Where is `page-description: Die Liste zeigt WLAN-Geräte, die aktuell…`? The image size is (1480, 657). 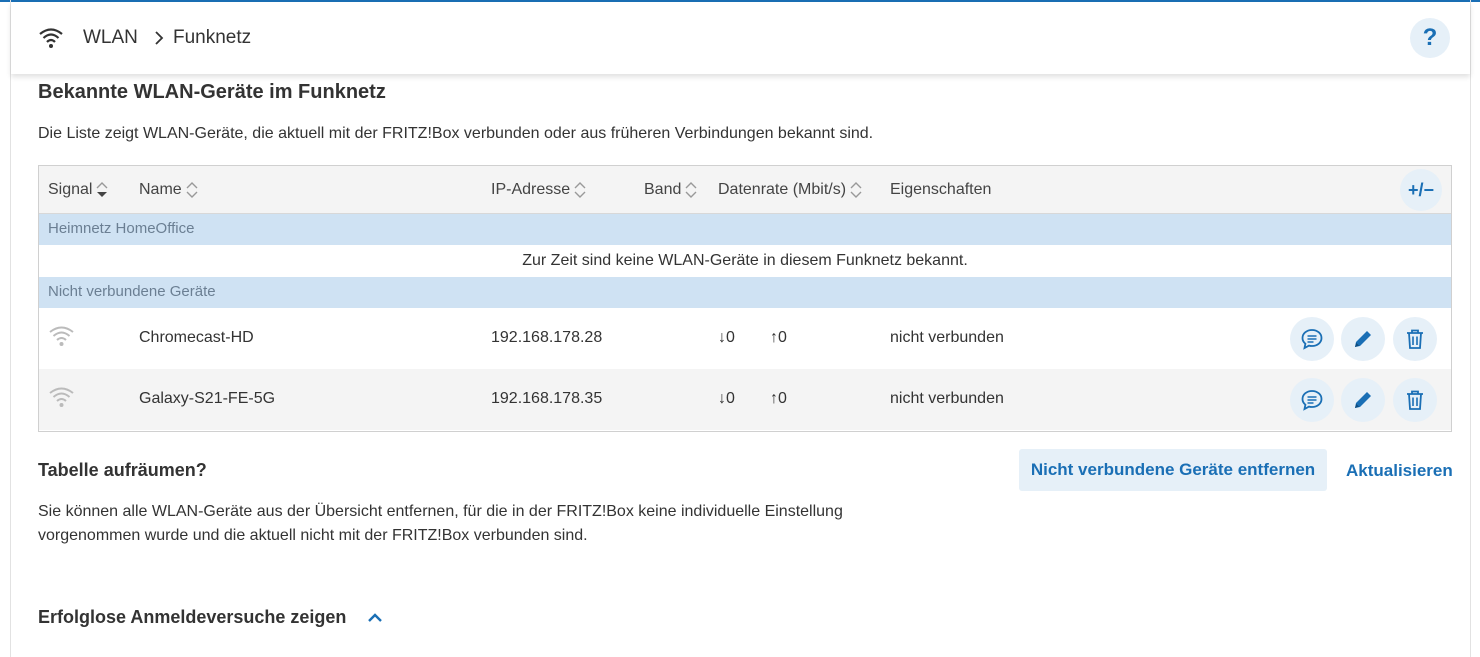 page-description: Die Liste zeigt WLAN-Geräte, die aktuell… is located at coordinates (456, 133).